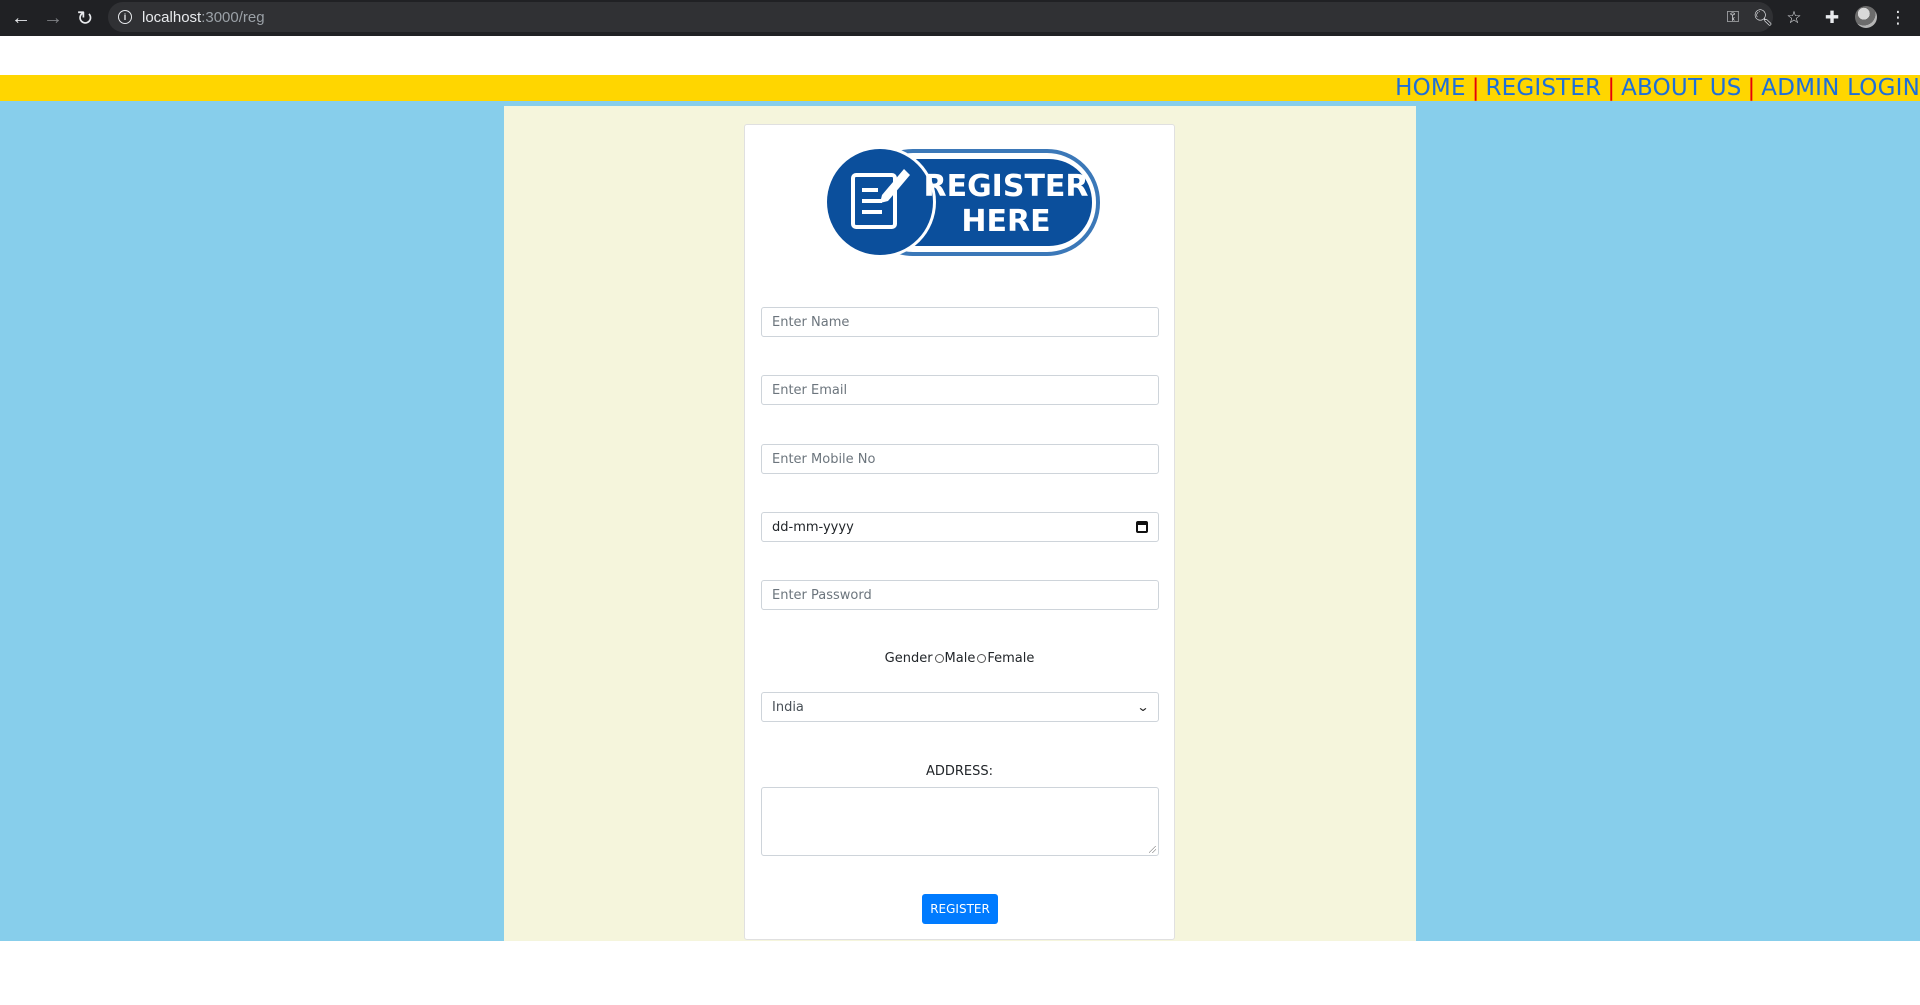 The height and width of the screenshot is (1005, 1920). Describe the element at coordinates (1840, 88) in the screenshot. I see `nav-admin-login: ADMIN LOGIN` at that location.